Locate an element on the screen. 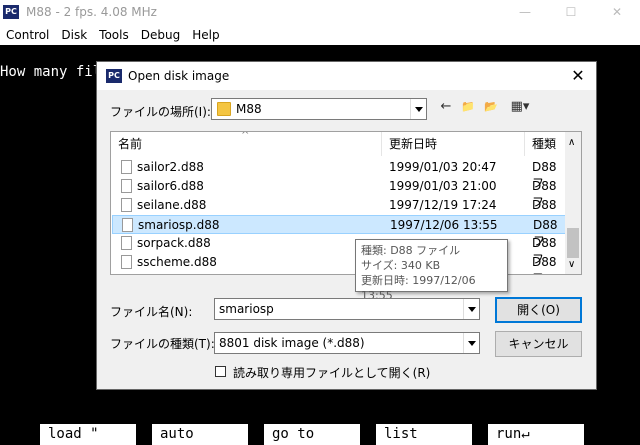 Image resolution: width=640 pixels, height=445 pixels. tooltip-size: サイズ: 340 KB is located at coordinates (401, 265).